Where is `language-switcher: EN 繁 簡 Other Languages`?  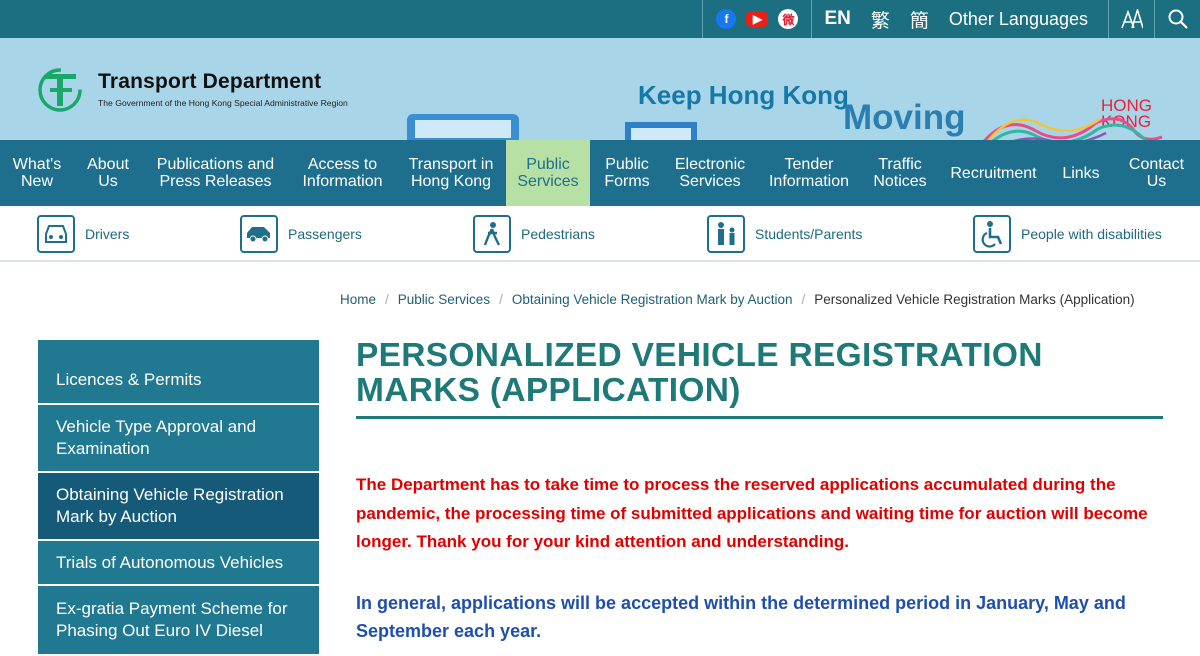 language-switcher: EN 繁 簡 Other Languages is located at coordinates (959, 19).